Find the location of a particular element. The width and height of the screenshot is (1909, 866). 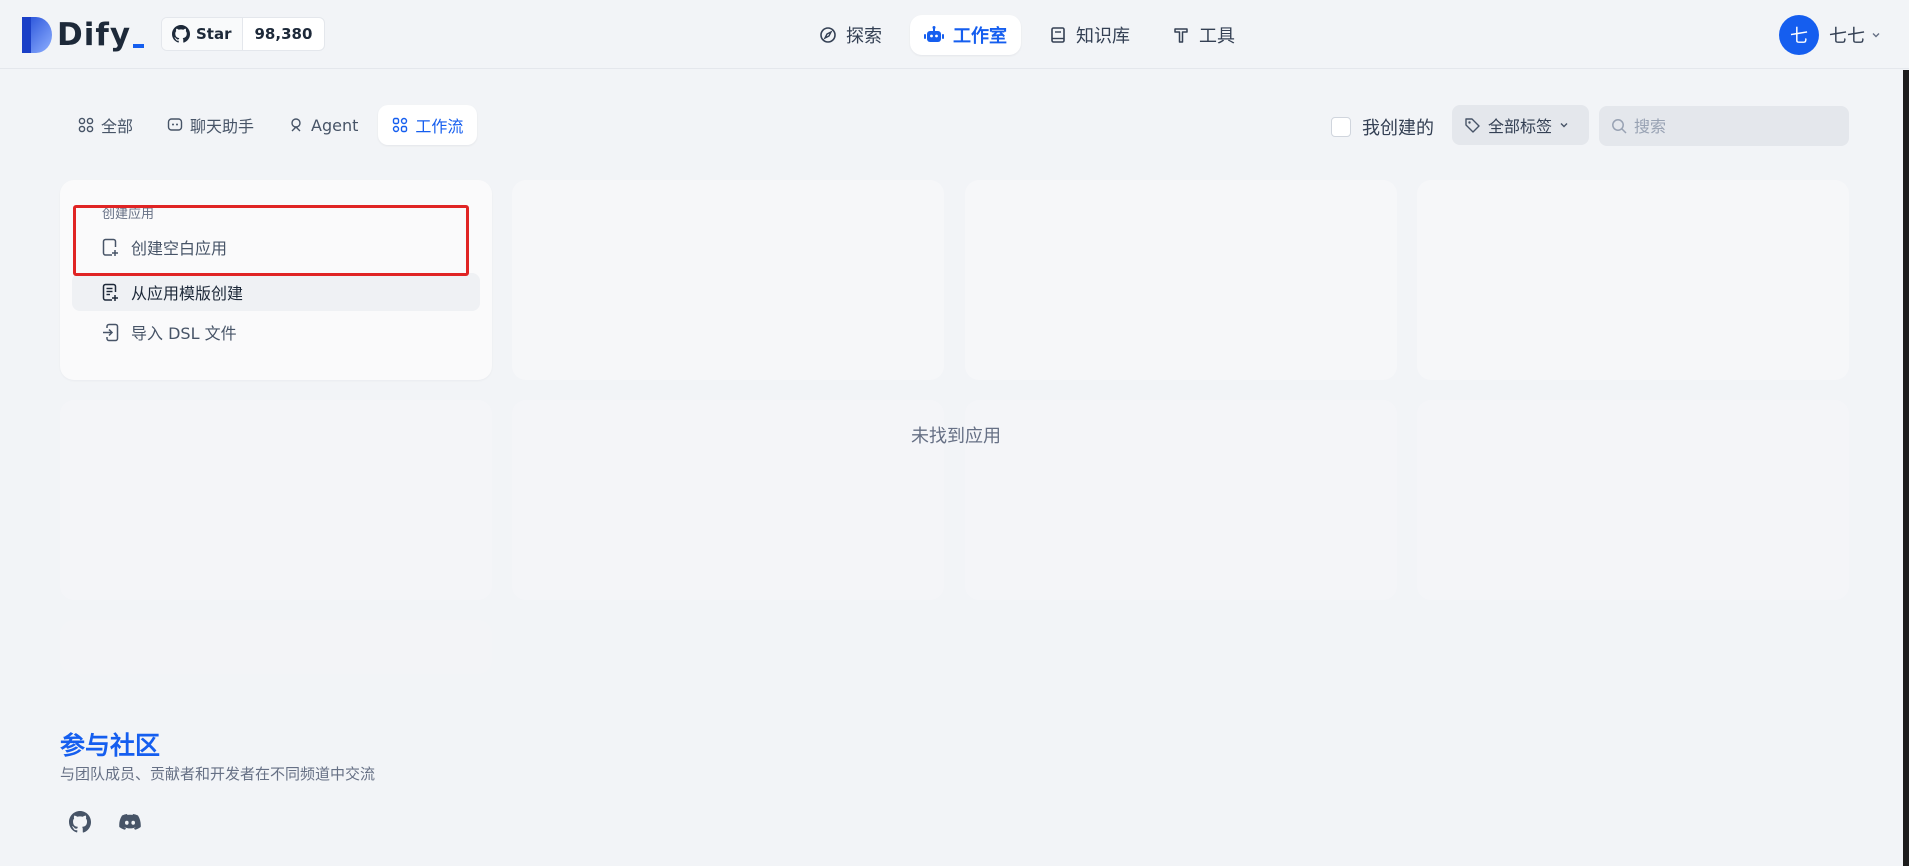

template-icon is located at coordinates (110, 292).